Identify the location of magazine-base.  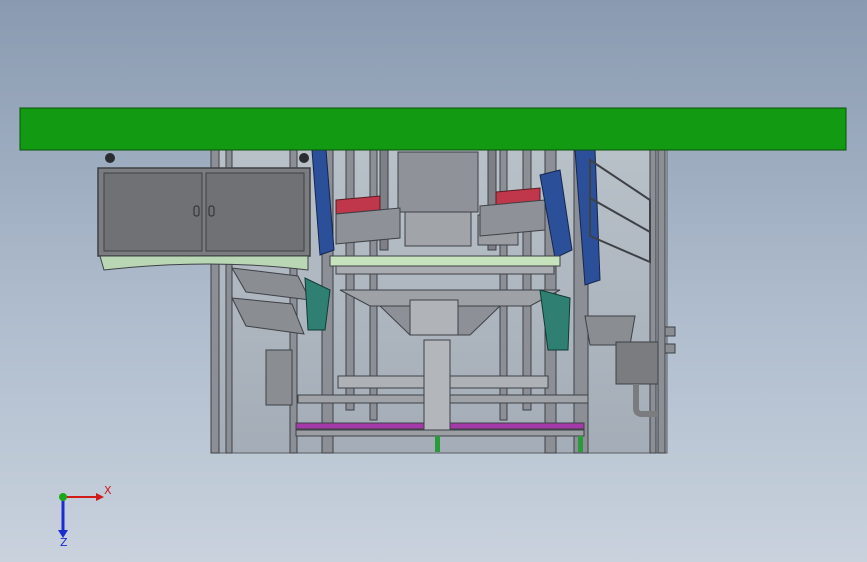
(279, 377).